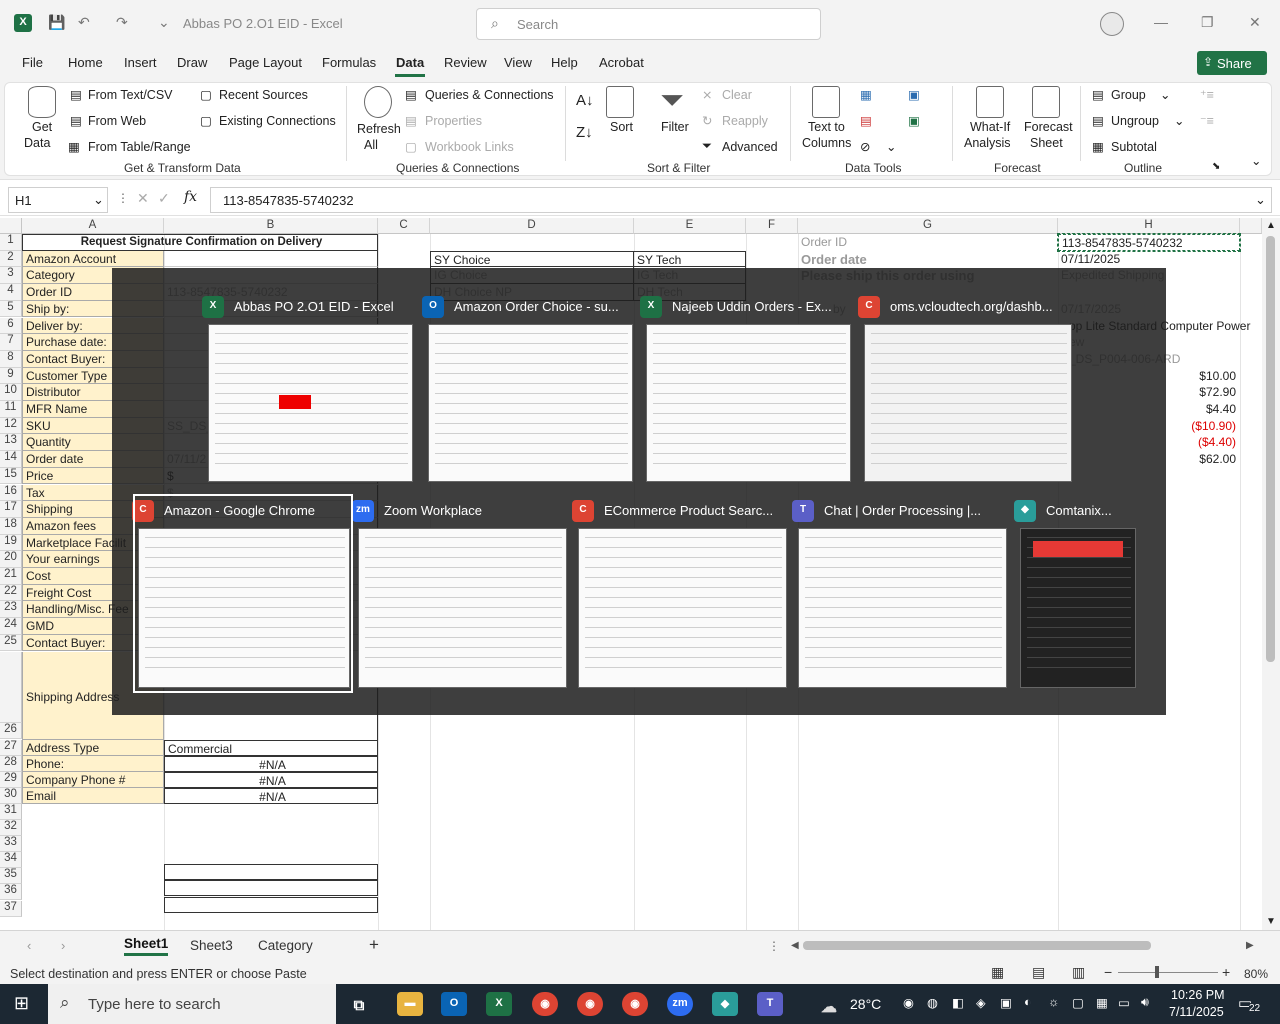 The height and width of the screenshot is (1024, 1280). I want to click on row-header: 5, so click(11, 309).